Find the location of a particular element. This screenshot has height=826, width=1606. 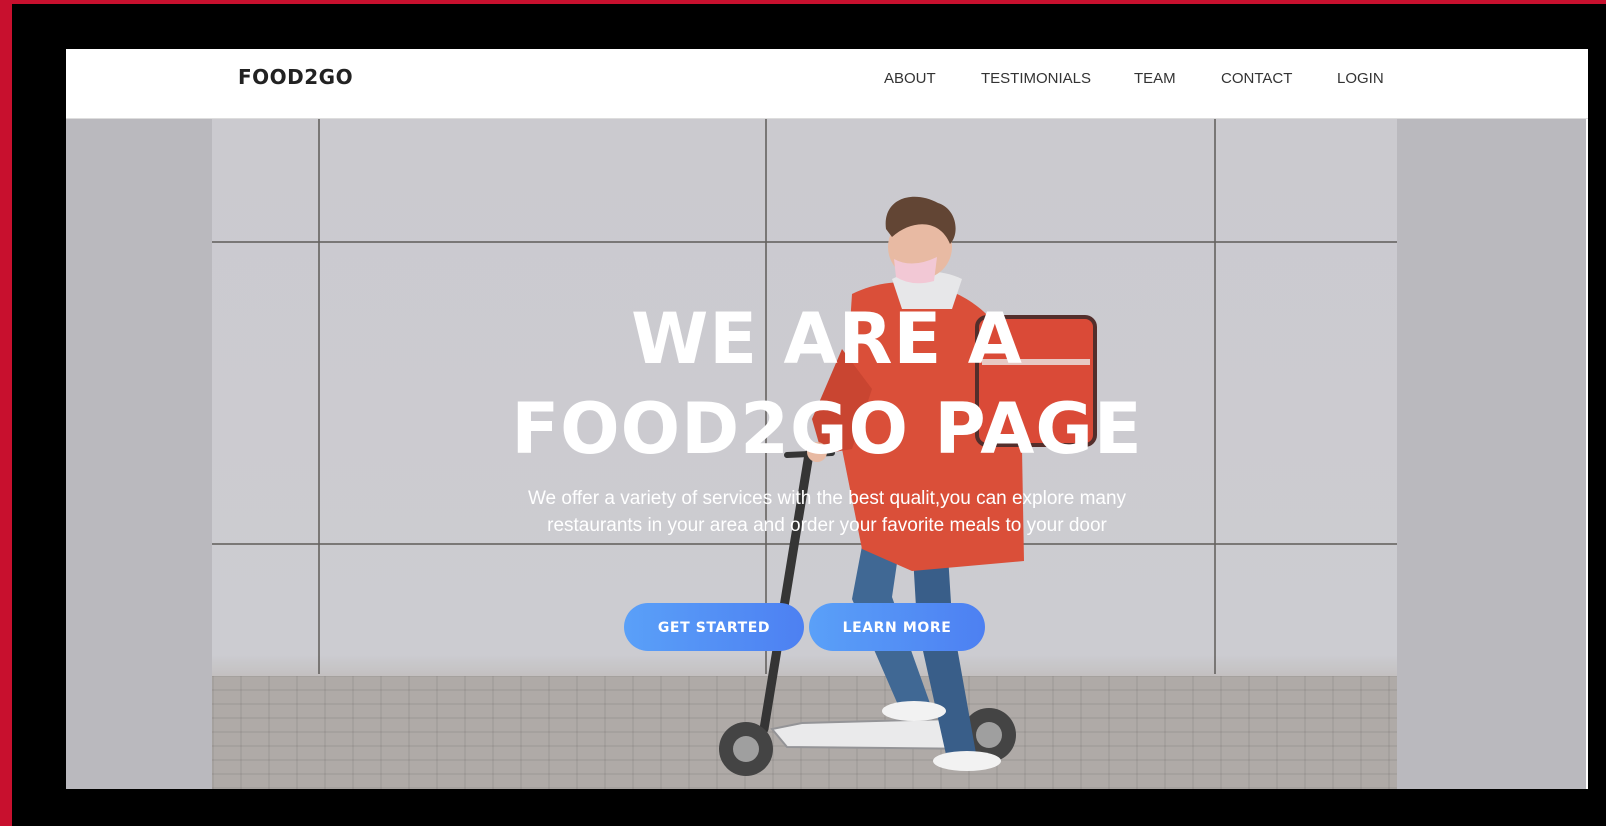

hero-title-line: FOOD2GO PAGE is located at coordinates (827, 429).